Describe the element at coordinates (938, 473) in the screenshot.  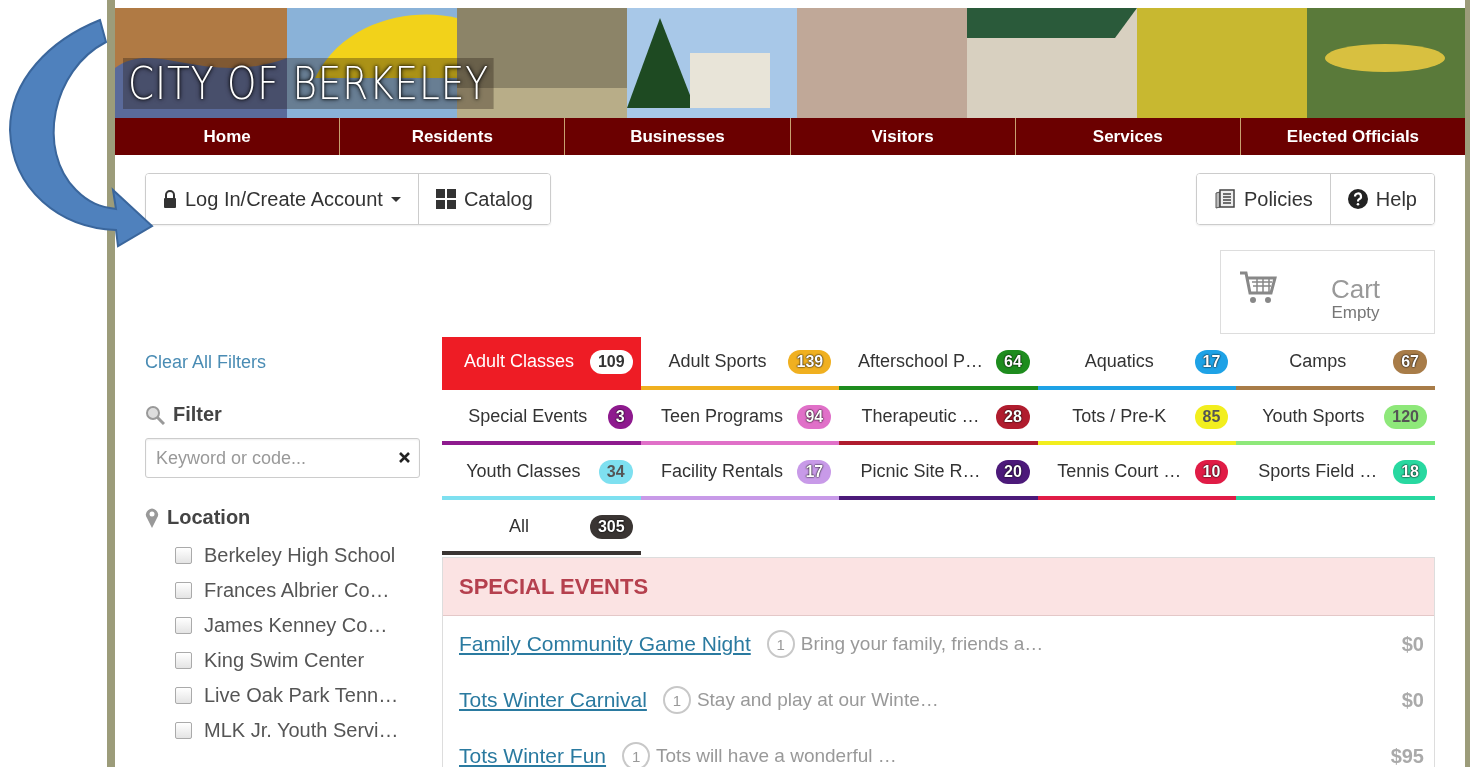
I see `category-tab: Picnic Site R… 20` at that location.